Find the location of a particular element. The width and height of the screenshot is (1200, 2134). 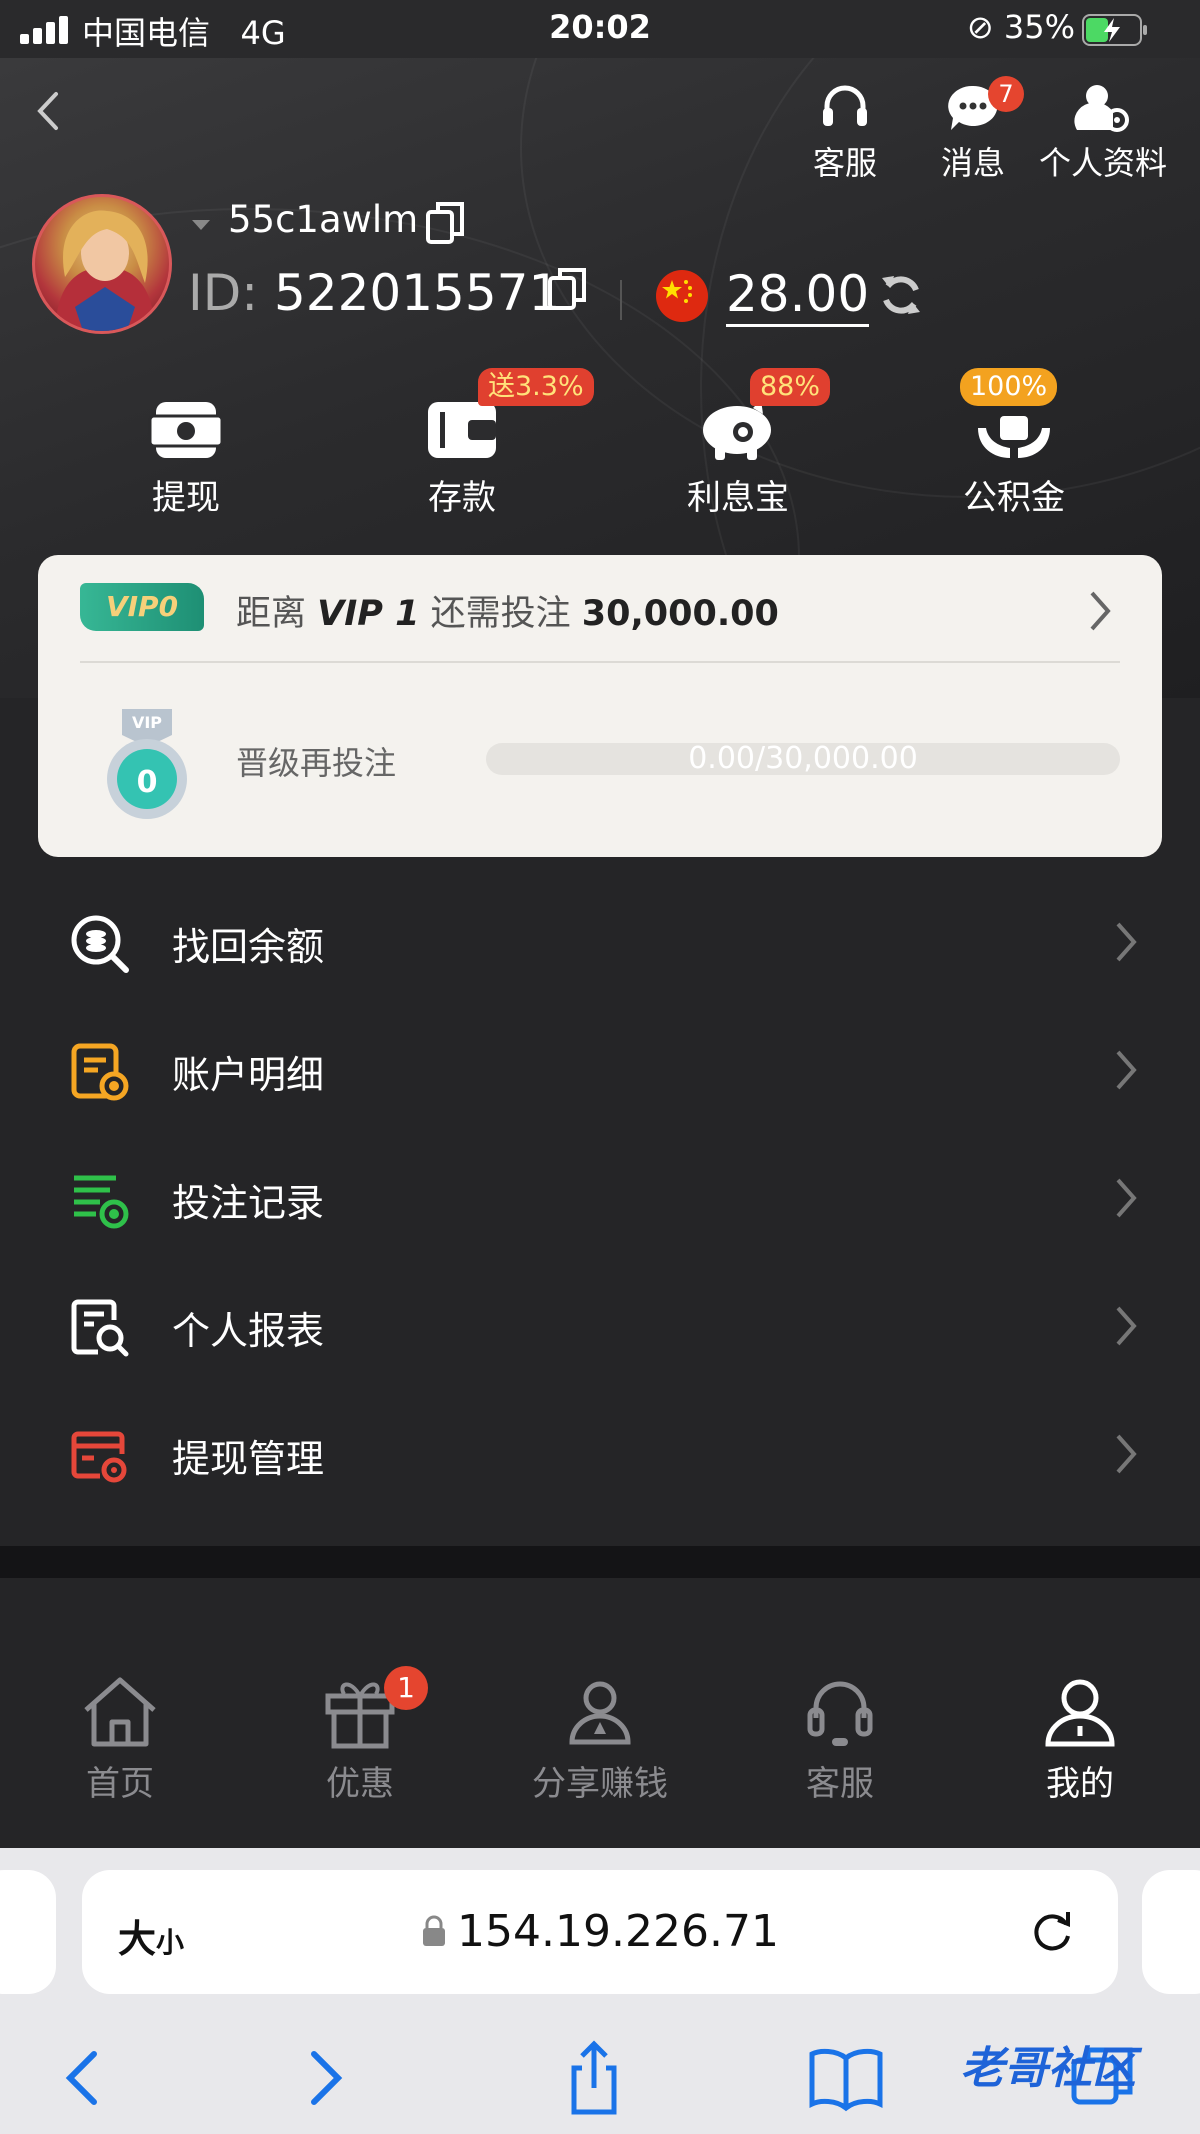

balance-amount: 28.00 is located at coordinates (798, 295).